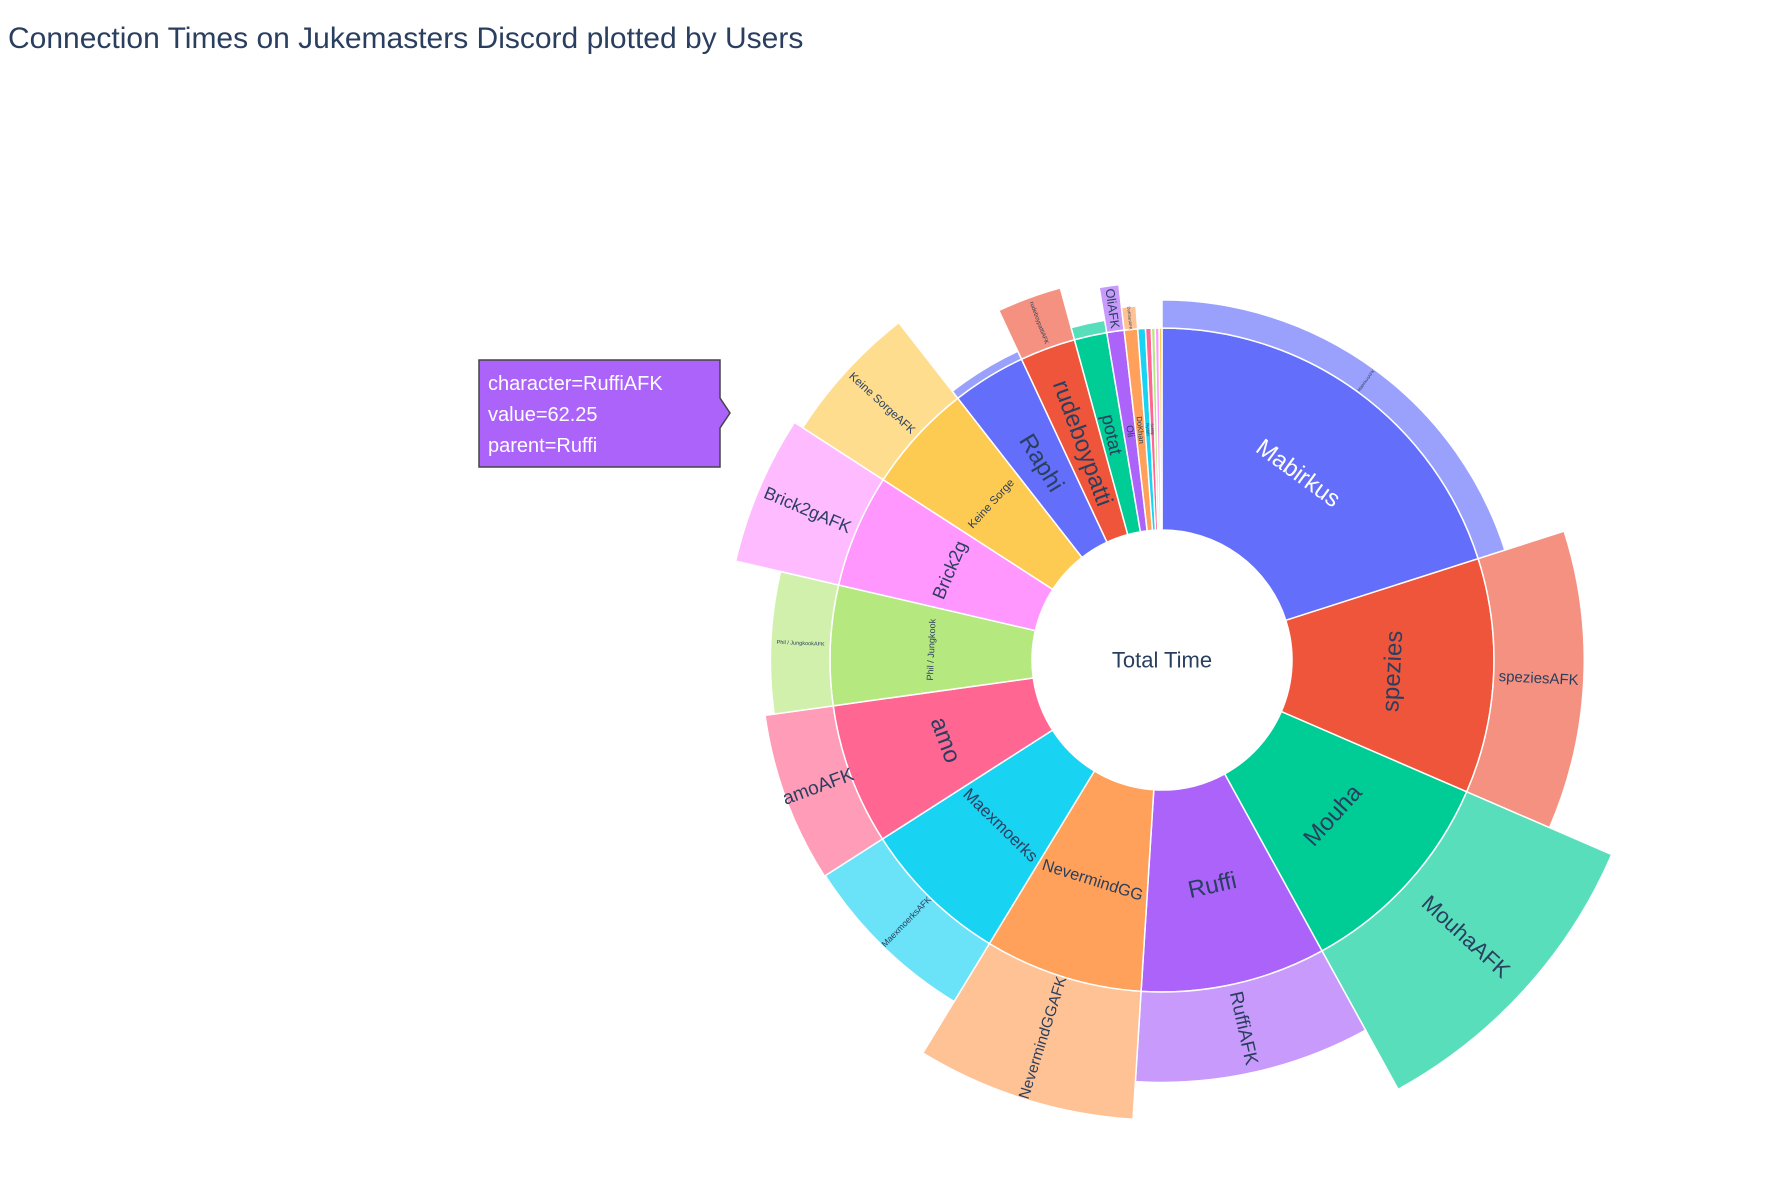 The height and width of the screenshot is (1202, 1776). What do you see at coordinates (1148, 429) in the screenshot?
I see `label-rythm: Rythm` at bounding box center [1148, 429].